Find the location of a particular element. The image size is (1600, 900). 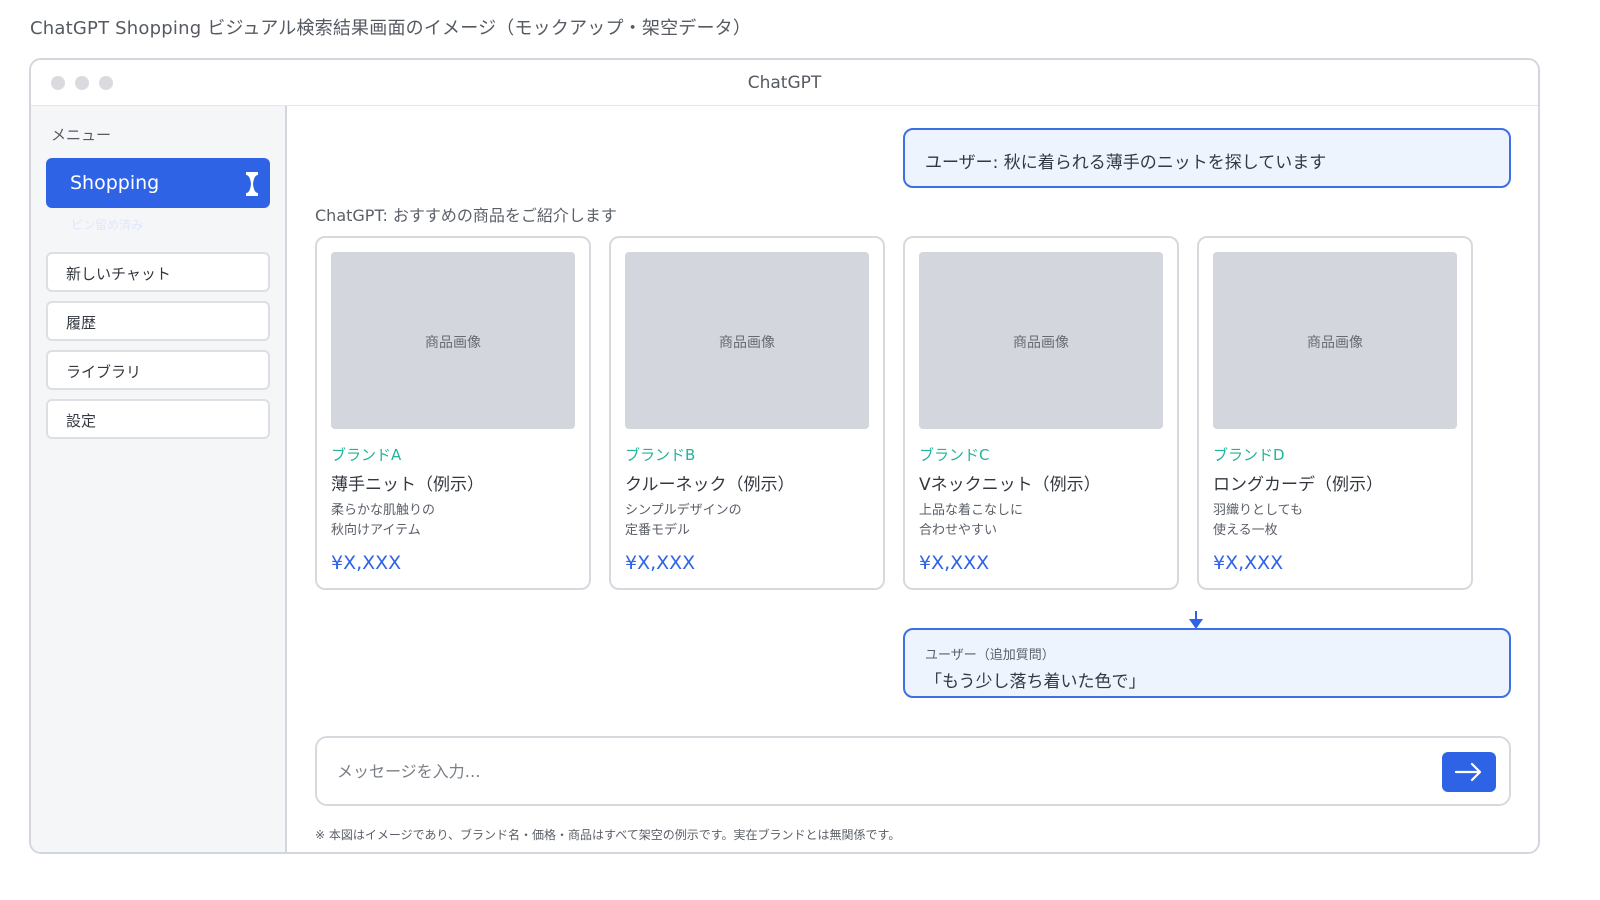

product-brand: ブランドC is located at coordinates (954, 455).